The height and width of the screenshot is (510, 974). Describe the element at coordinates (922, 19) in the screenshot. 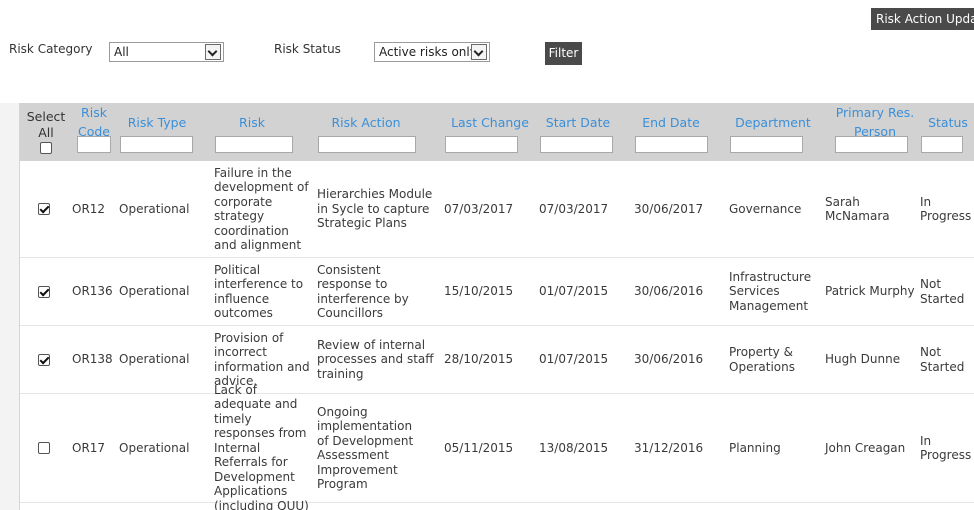

I see `risk-action-update-button: Risk Action Update` at that location.